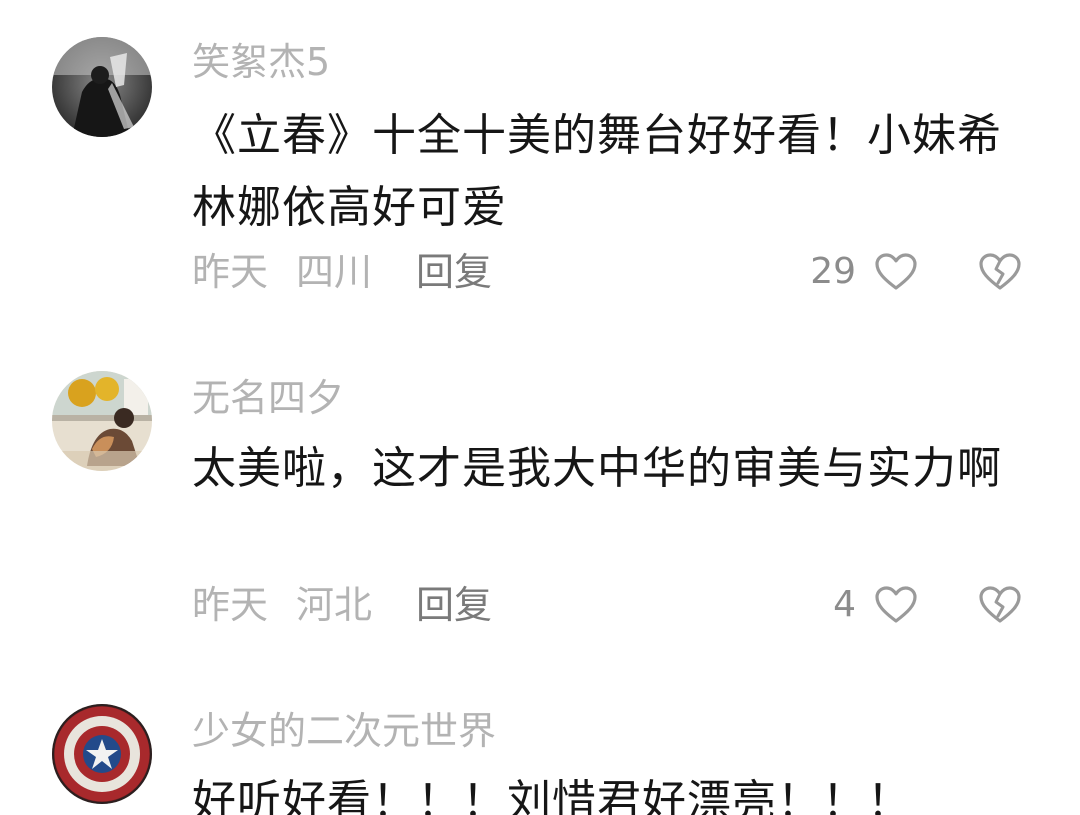  What do you see at coordinates (612, 605) in the screenshot?
I see `comment-meta: 昨天 河北 回复 4` at bounding box center [612, 605].